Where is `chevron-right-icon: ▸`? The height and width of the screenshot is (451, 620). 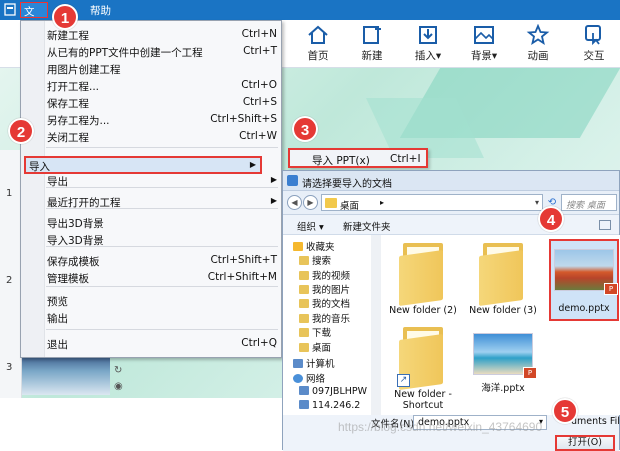
chevron-right-icon: ▸ is located at coordinates (382, 202).